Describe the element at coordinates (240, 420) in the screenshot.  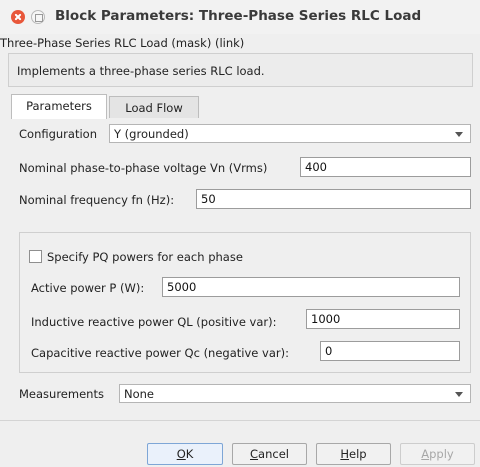
I see `button-divider` at that location.